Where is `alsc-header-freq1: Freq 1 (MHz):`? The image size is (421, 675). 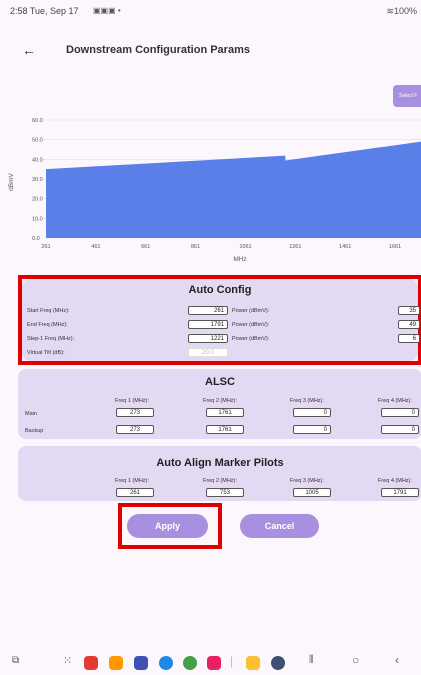 alsc-header-freq1: Freq 1 (MHz): is located at coordinates (132, 401).